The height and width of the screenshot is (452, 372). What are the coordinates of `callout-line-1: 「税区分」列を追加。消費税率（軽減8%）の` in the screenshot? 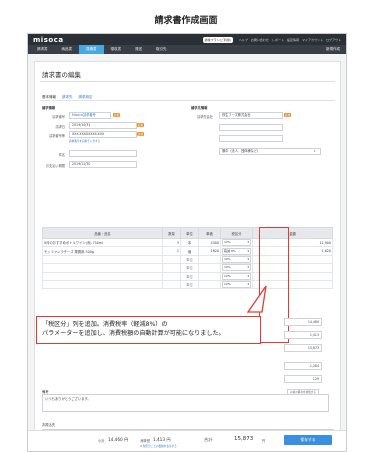 It's located at (105, 324).